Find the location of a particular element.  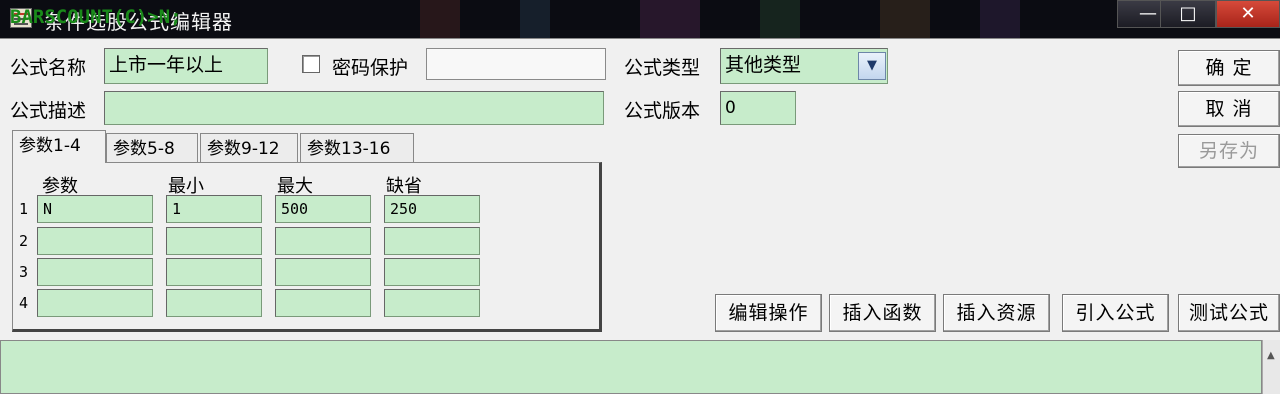

formula-version-input: 0 is located at coordinates (758, 108).